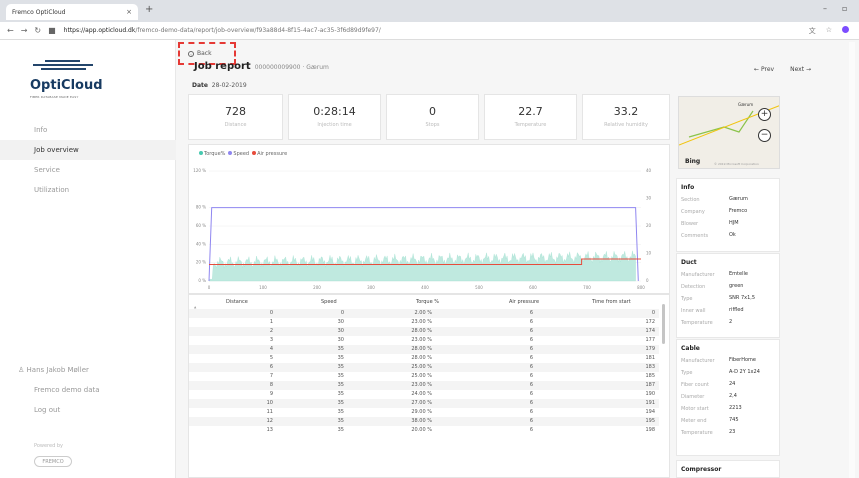  I want to click on table-row: 2 30 28.00 % 6 174, so click(424, 331).